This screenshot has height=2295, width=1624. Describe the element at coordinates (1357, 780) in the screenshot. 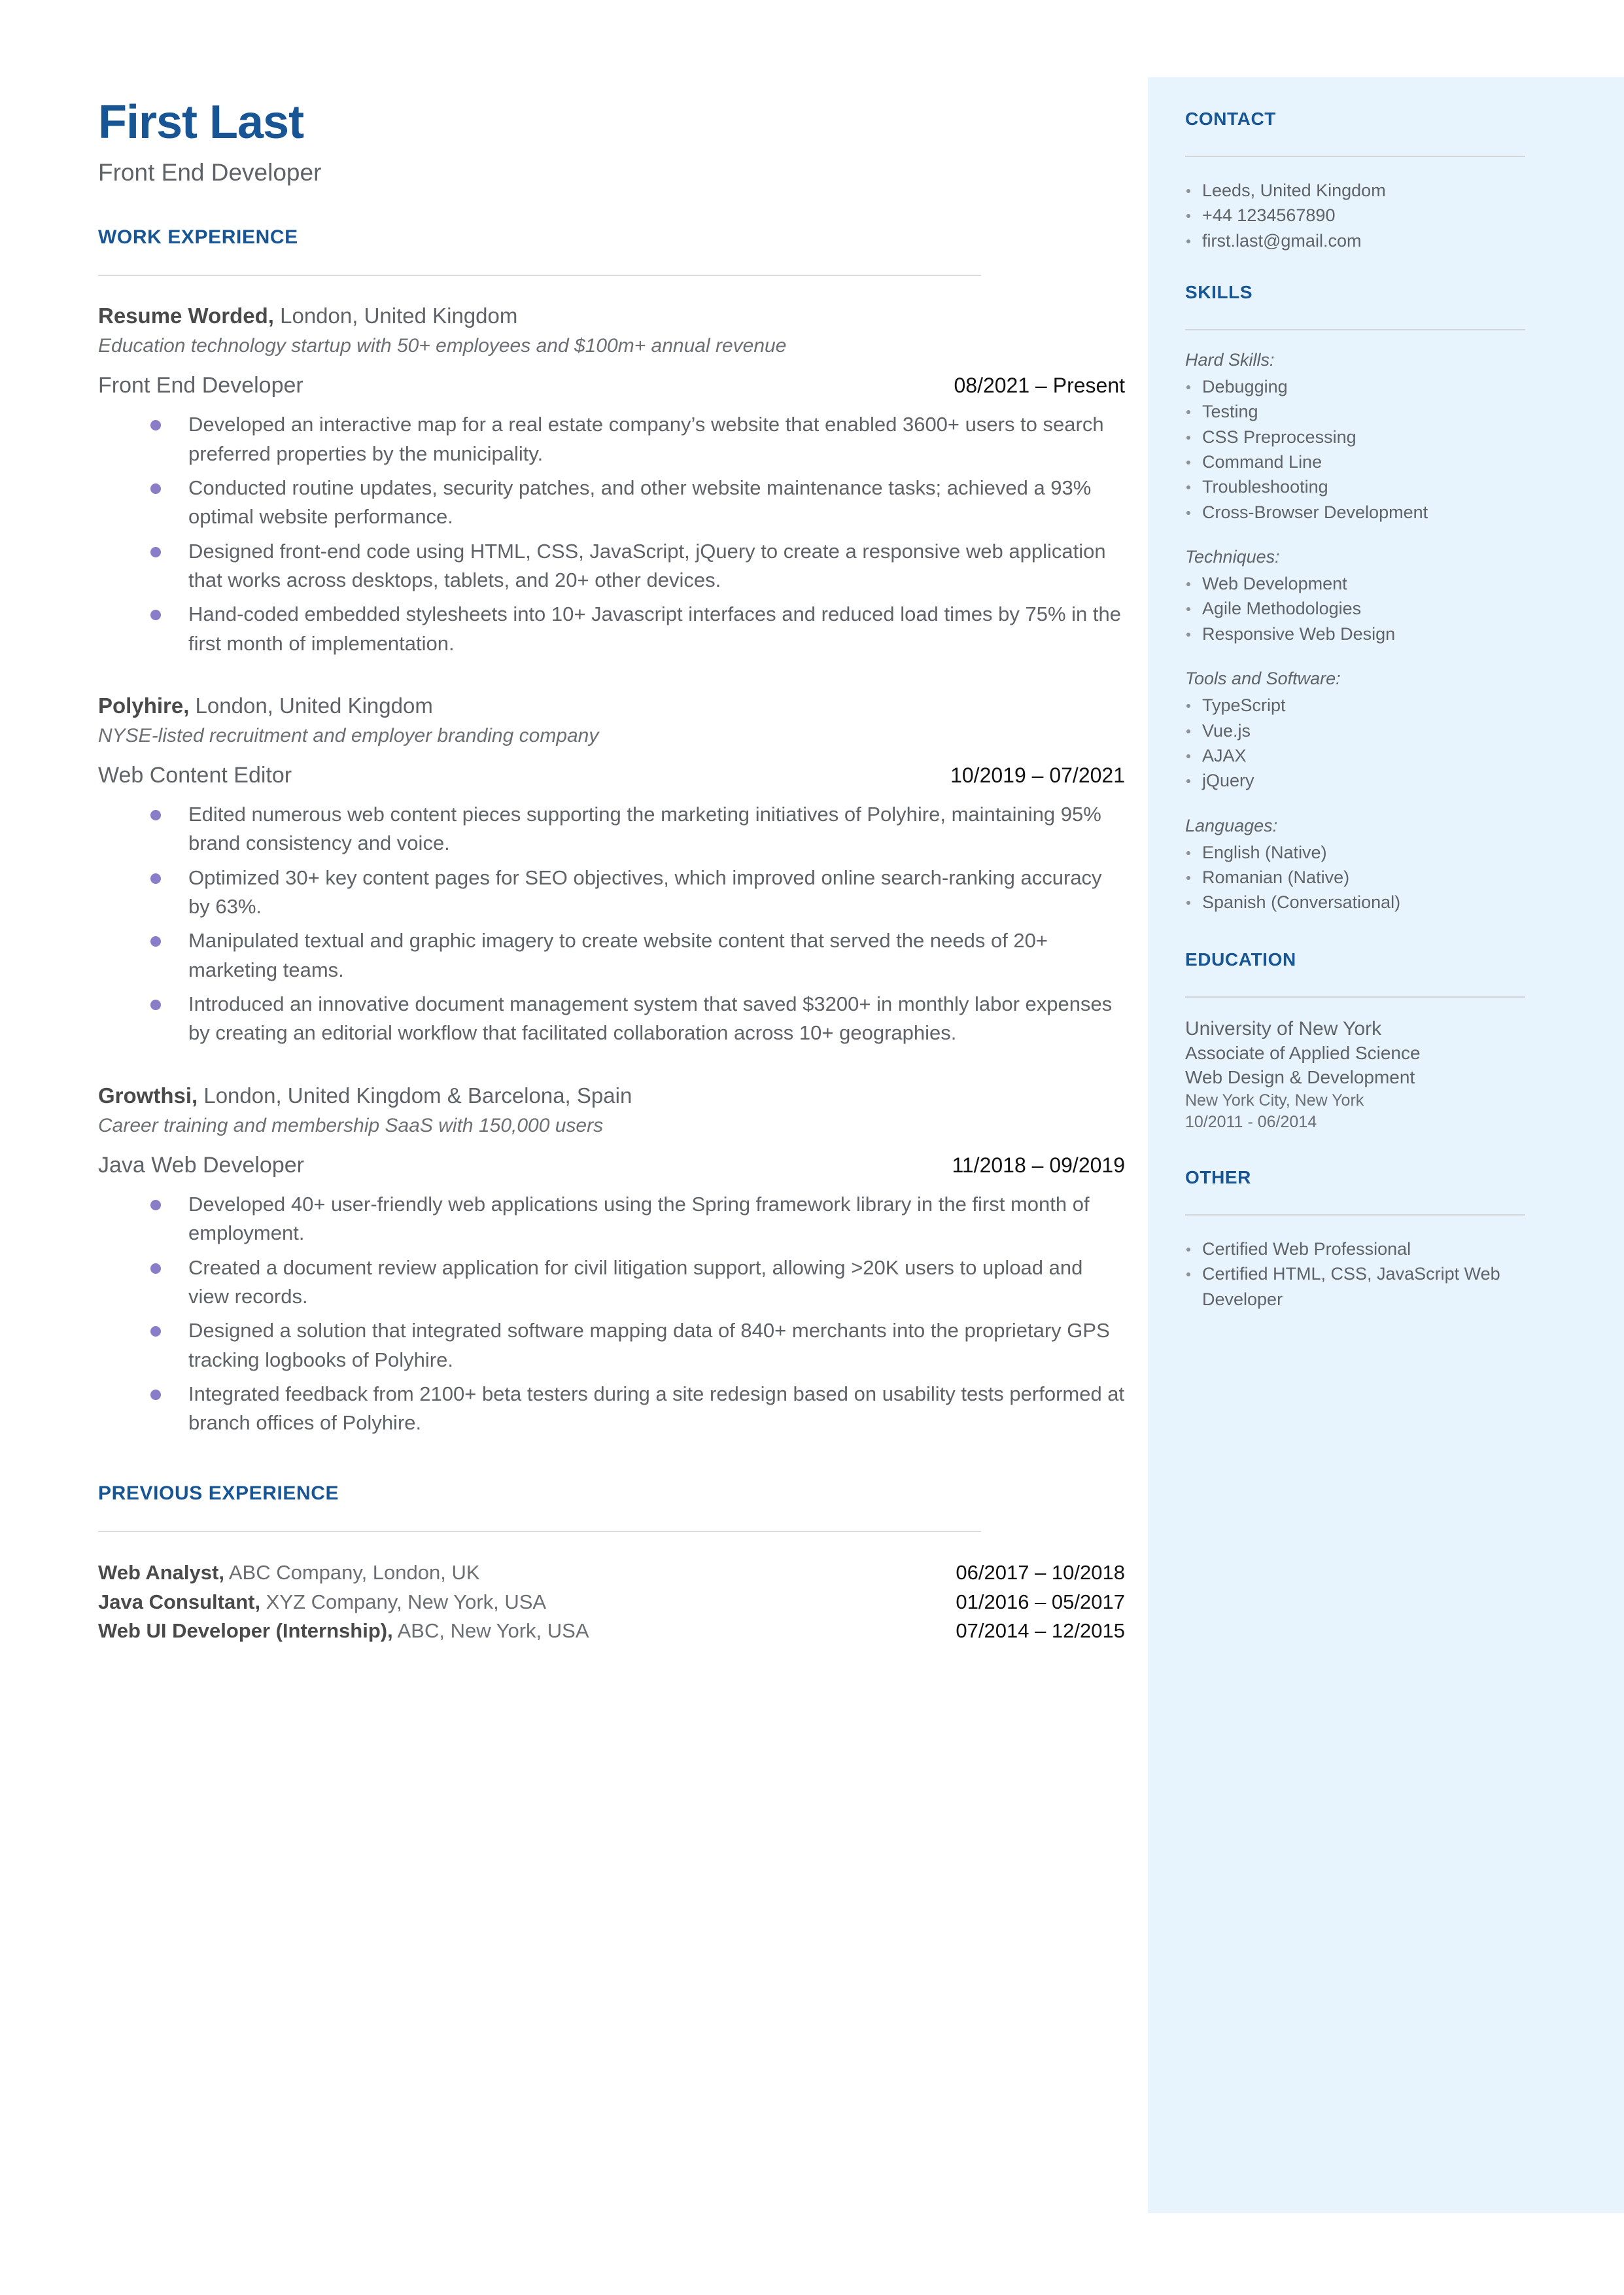

I see `skill-item: jQuery` at that location.